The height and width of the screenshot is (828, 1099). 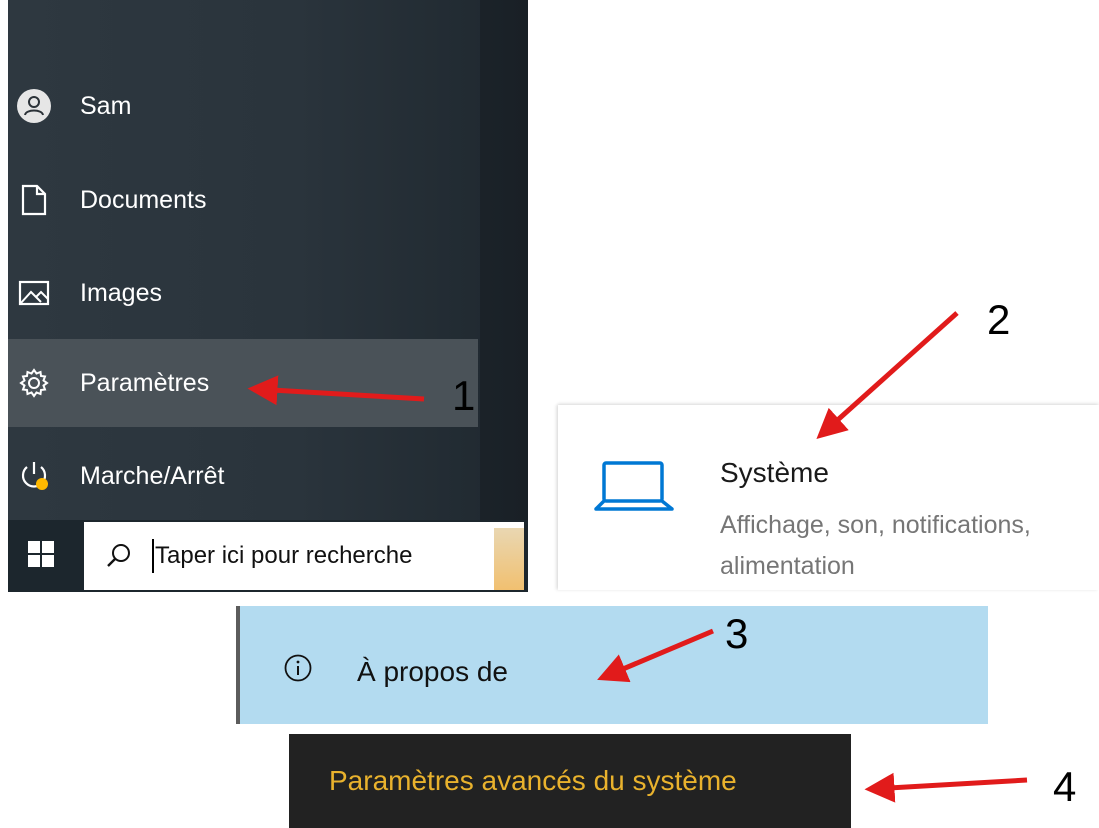 I want to click on annotation-step-1: 1, so click(x=464, y=395).